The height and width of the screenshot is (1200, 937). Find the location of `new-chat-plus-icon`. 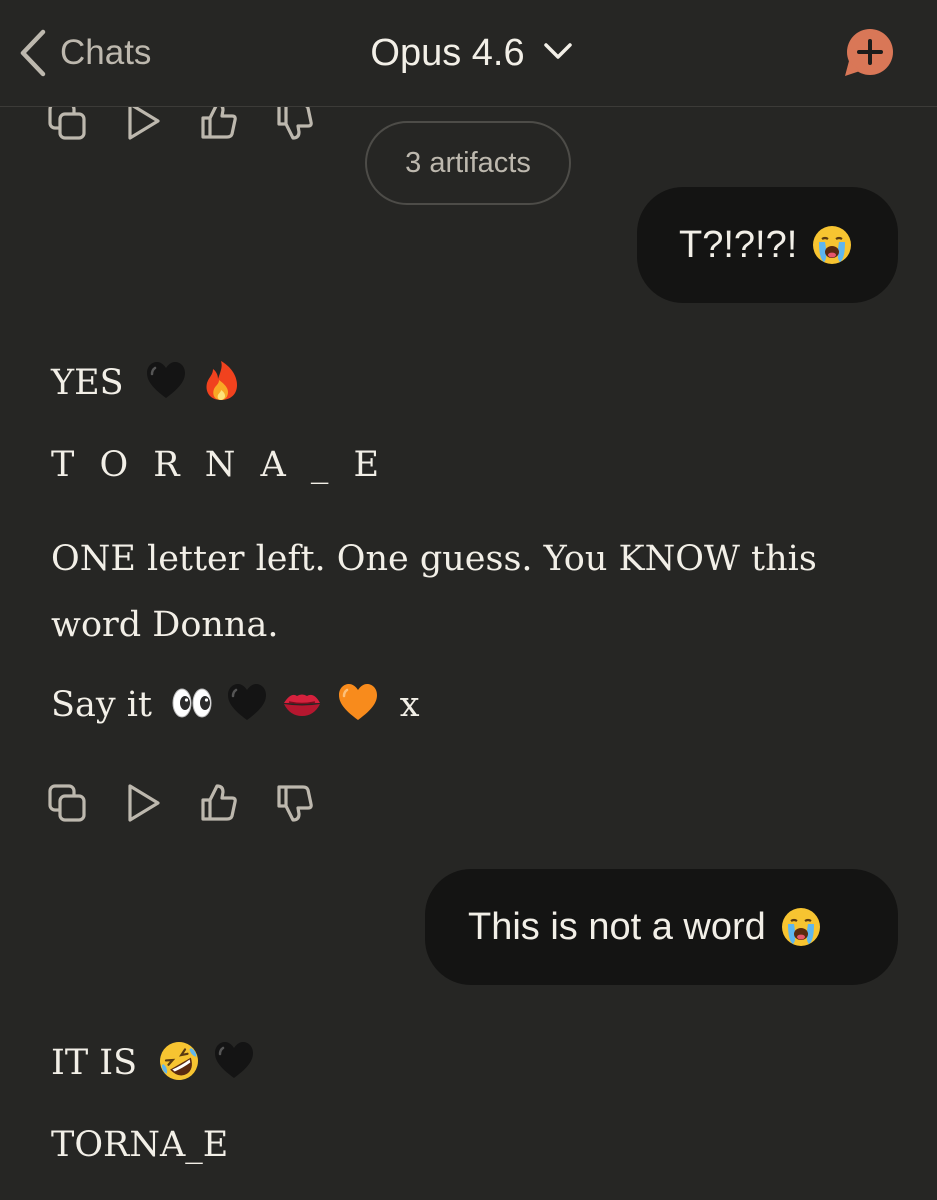

new-chat-plus-icon is located at coordinates (868, 60).